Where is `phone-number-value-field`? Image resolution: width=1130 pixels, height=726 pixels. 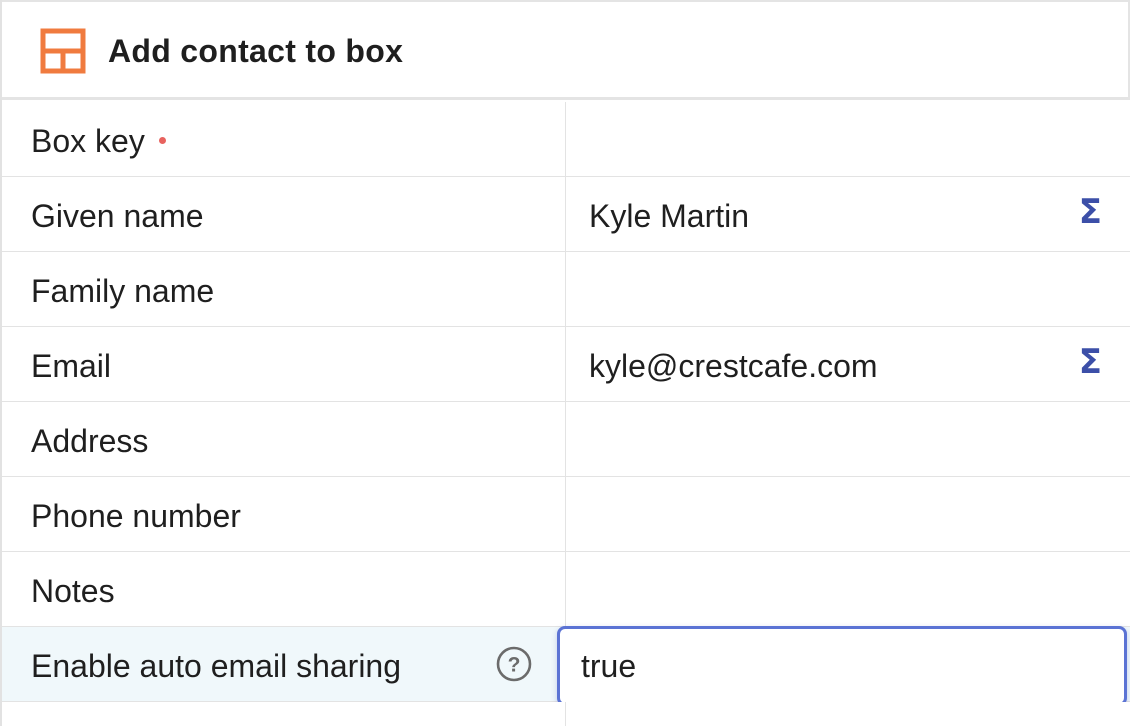 phone-number-value-field is located at coordinates (848, 514).